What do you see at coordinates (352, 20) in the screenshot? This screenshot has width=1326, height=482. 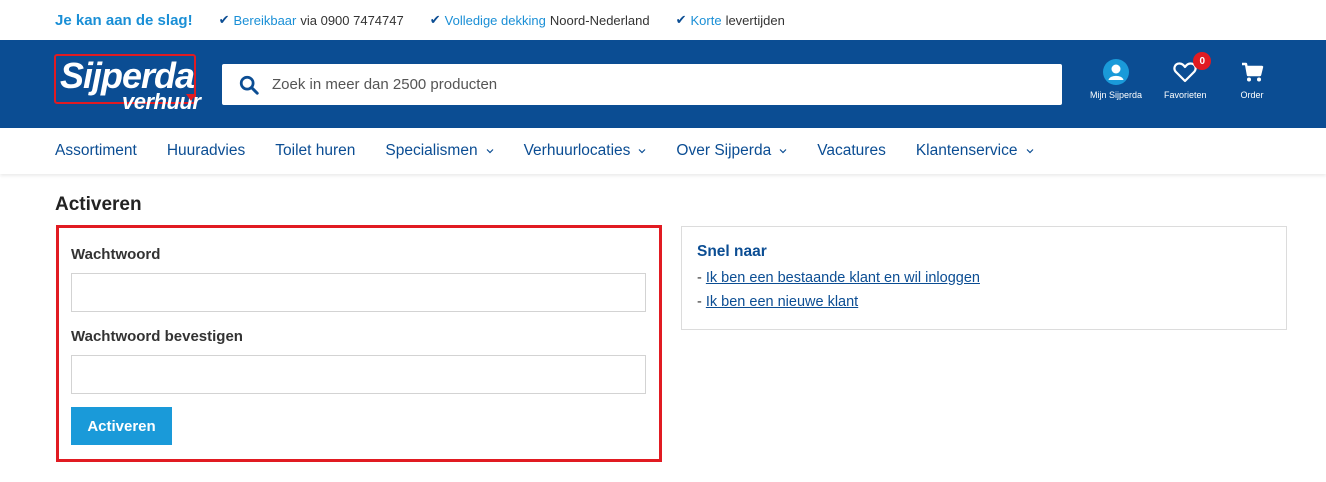 I see `usp-text-reachable: via 0900 7474747` at bounding box center [352, 20].